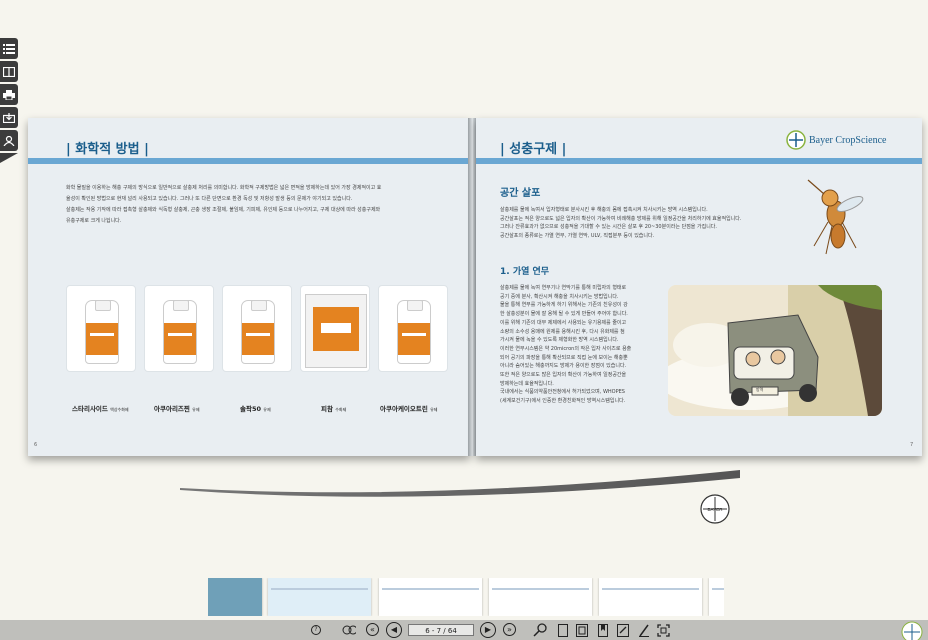  What do you see at coordinates (563, 366) in the screenshot?
I see `text-line: 아니라 숨어있는 해충까지도 방제가 용이한 장점이 있습니다.` at bounding box center [563, 366].